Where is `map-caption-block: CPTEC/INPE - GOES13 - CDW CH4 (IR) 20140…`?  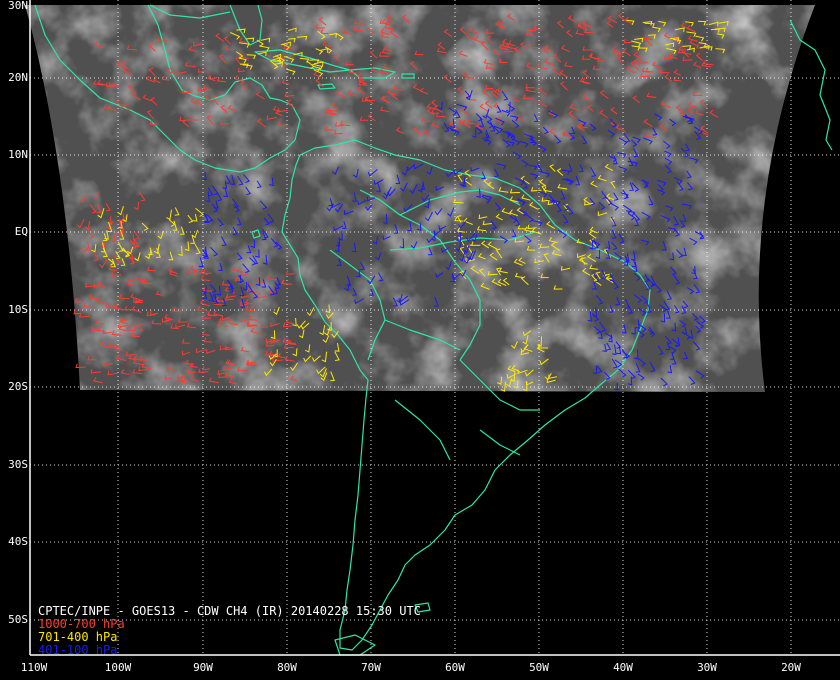 map-caption-block: CPTEC/INPE - GOES13 - CDW CH4 (IR) 20140… is located at coordinates (229, 631).